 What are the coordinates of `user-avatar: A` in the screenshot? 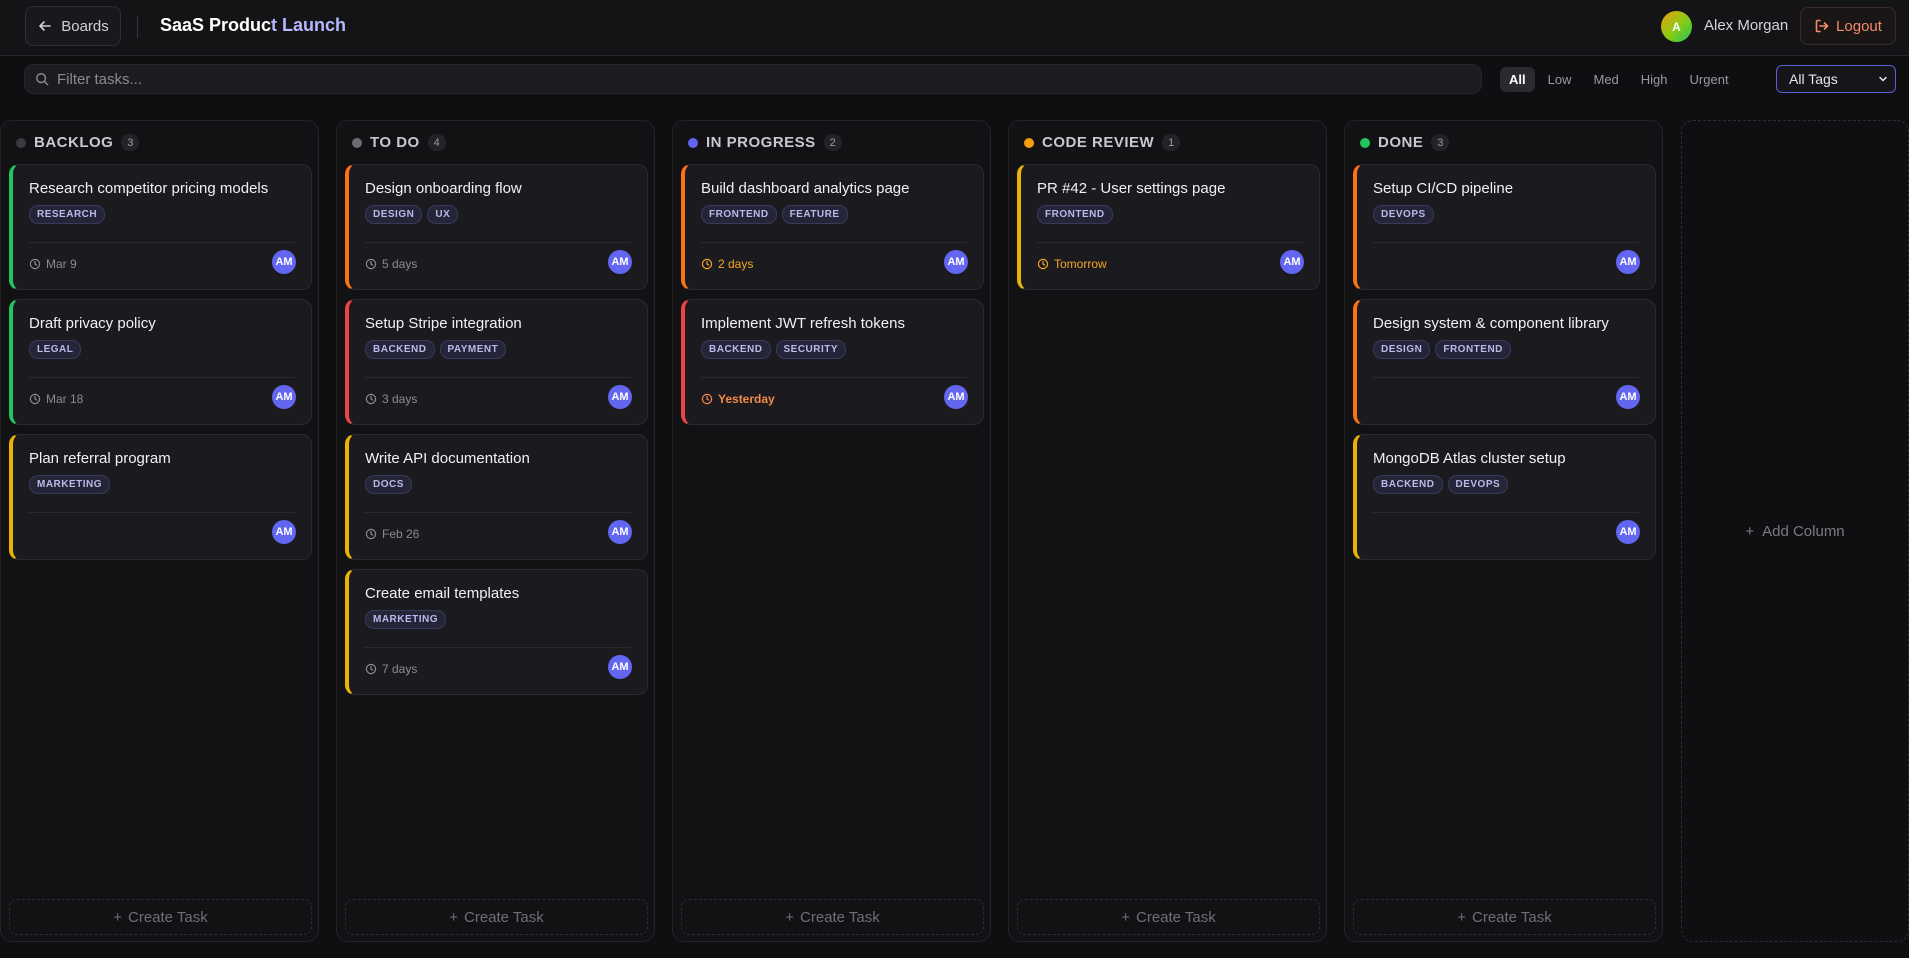 It's located at (1676, 26).